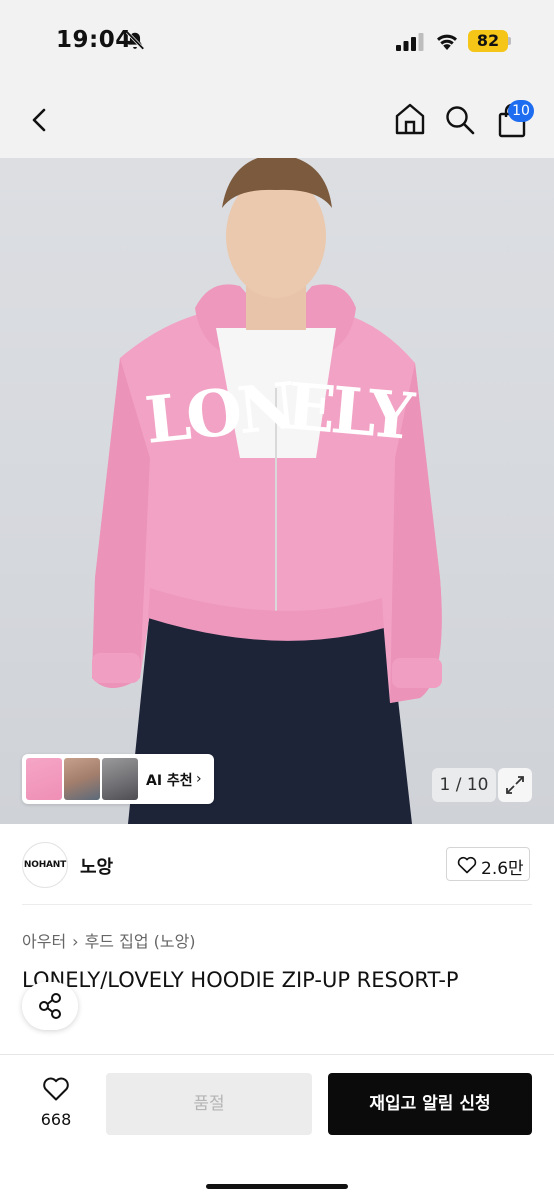 This screenshot has width=554, height=1200. Describe the element at coordinates (56, 1106) in the screenshot. I see `wish-button: 668` at that location.